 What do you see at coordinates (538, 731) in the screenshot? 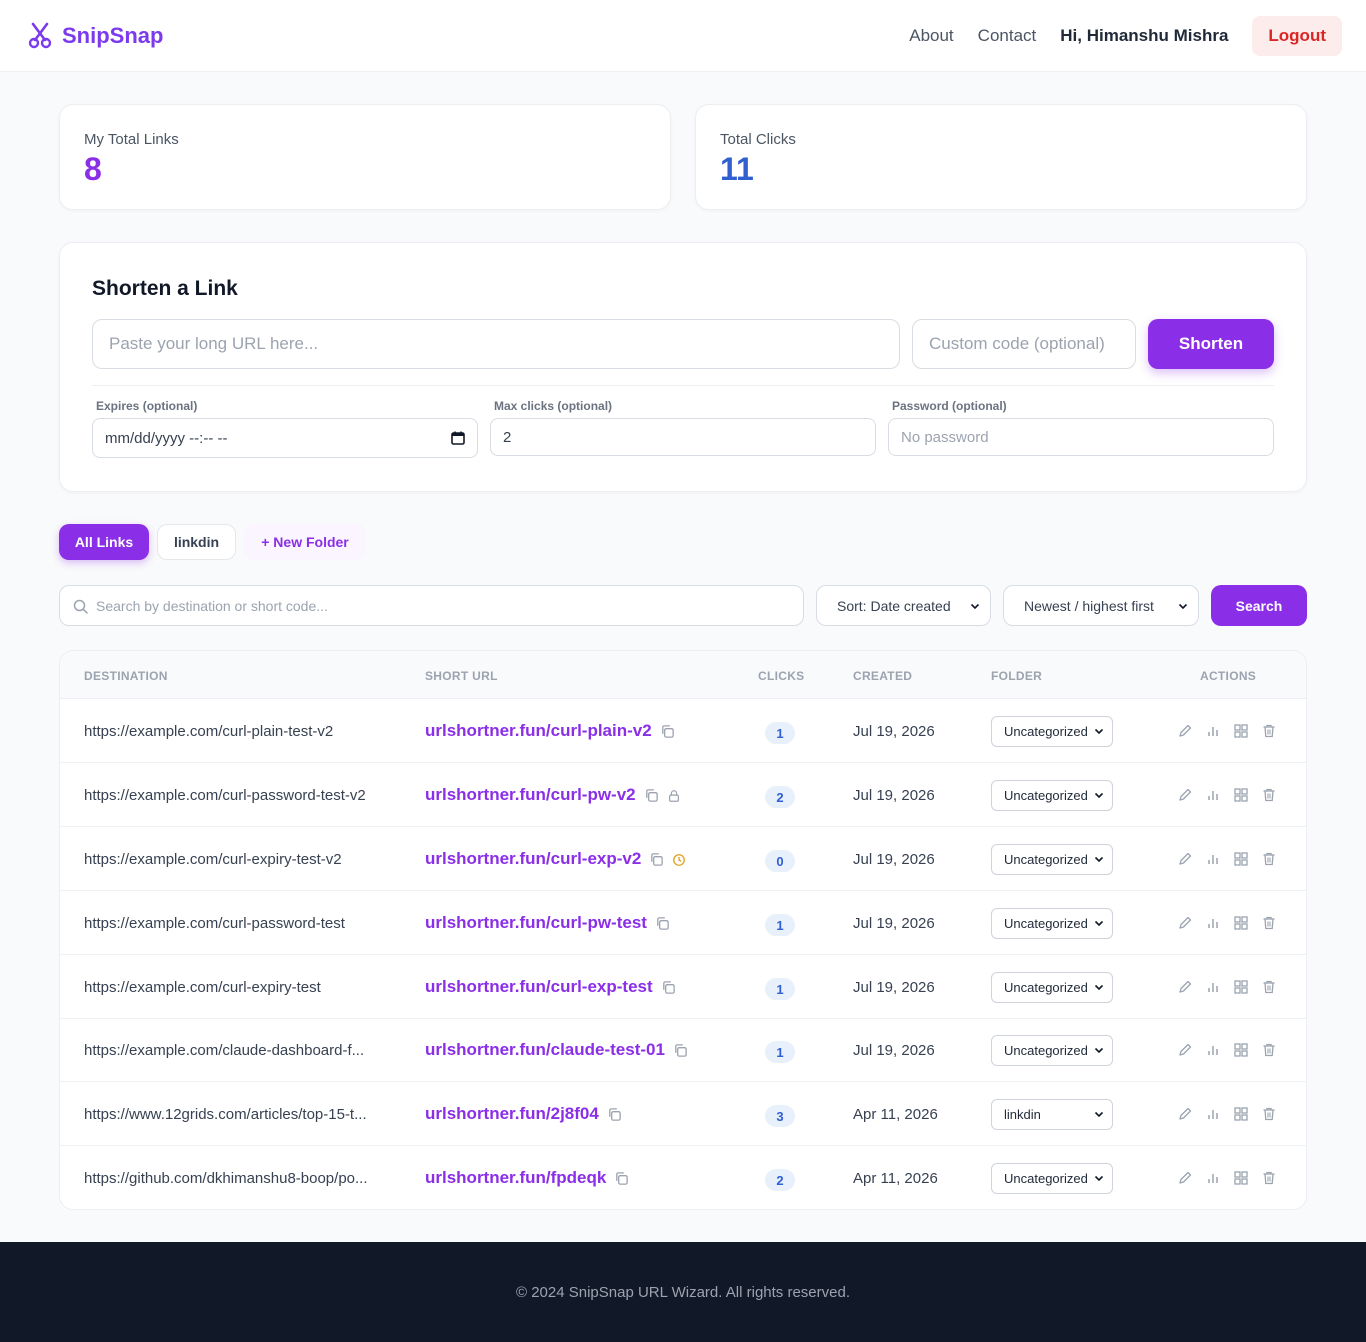
I see `short-url-link: urlshortner.fun/curl-plain-v2` at bounding box center [538, 731].